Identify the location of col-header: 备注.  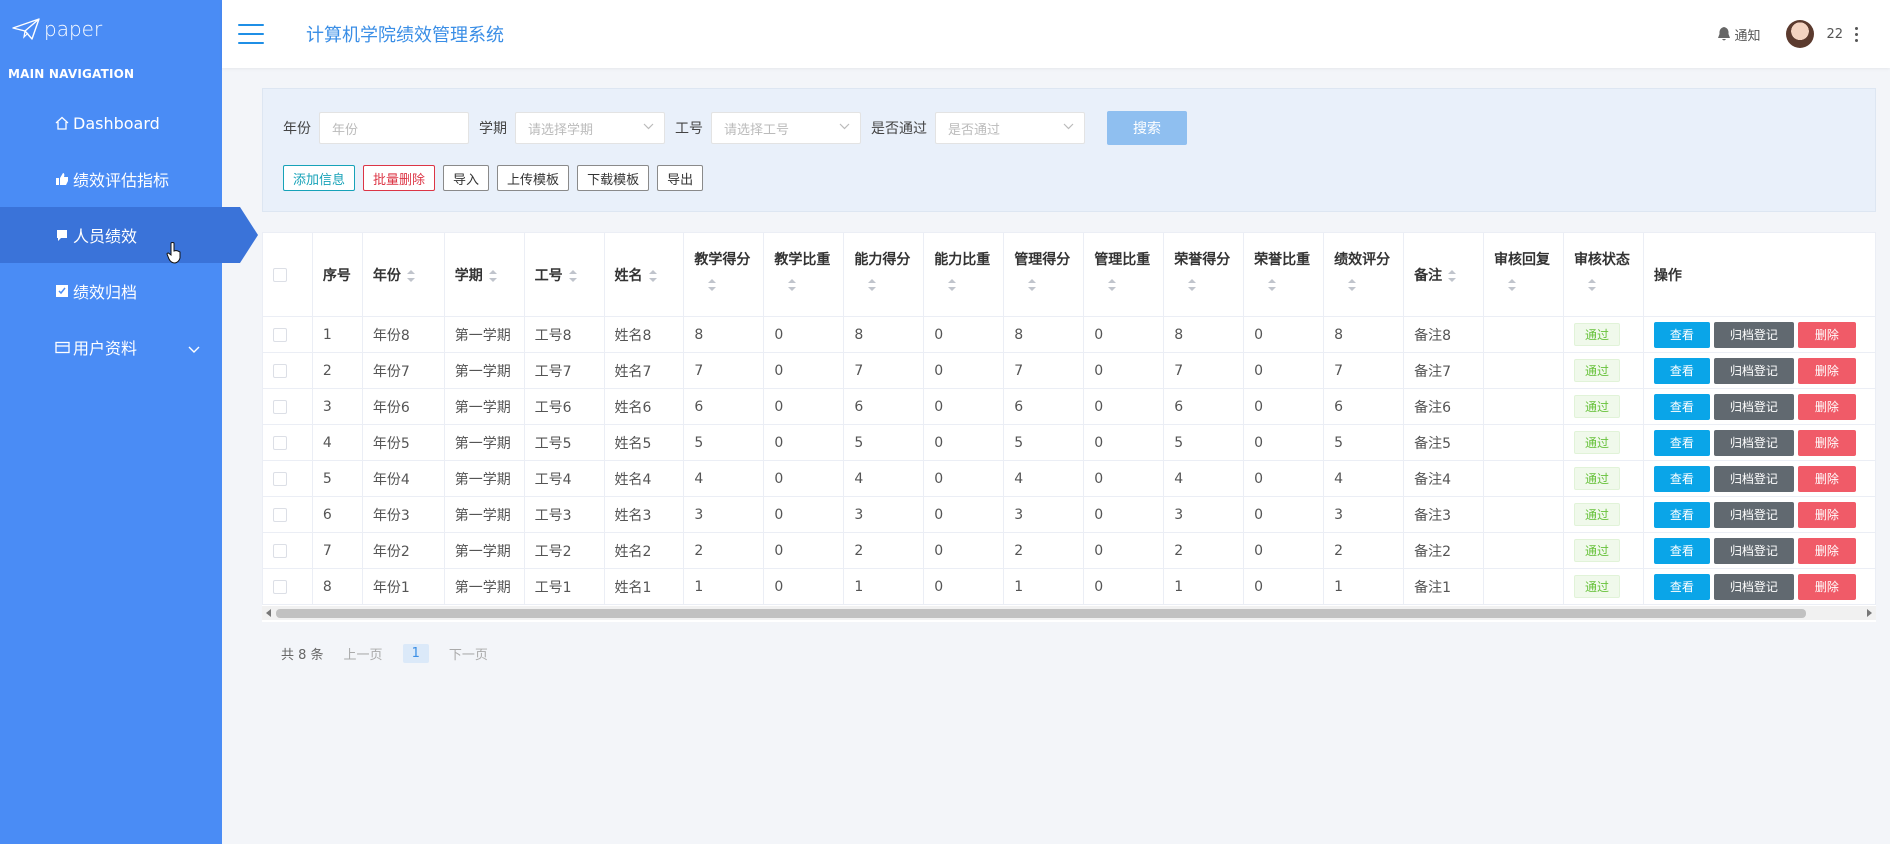
(1443, 274).